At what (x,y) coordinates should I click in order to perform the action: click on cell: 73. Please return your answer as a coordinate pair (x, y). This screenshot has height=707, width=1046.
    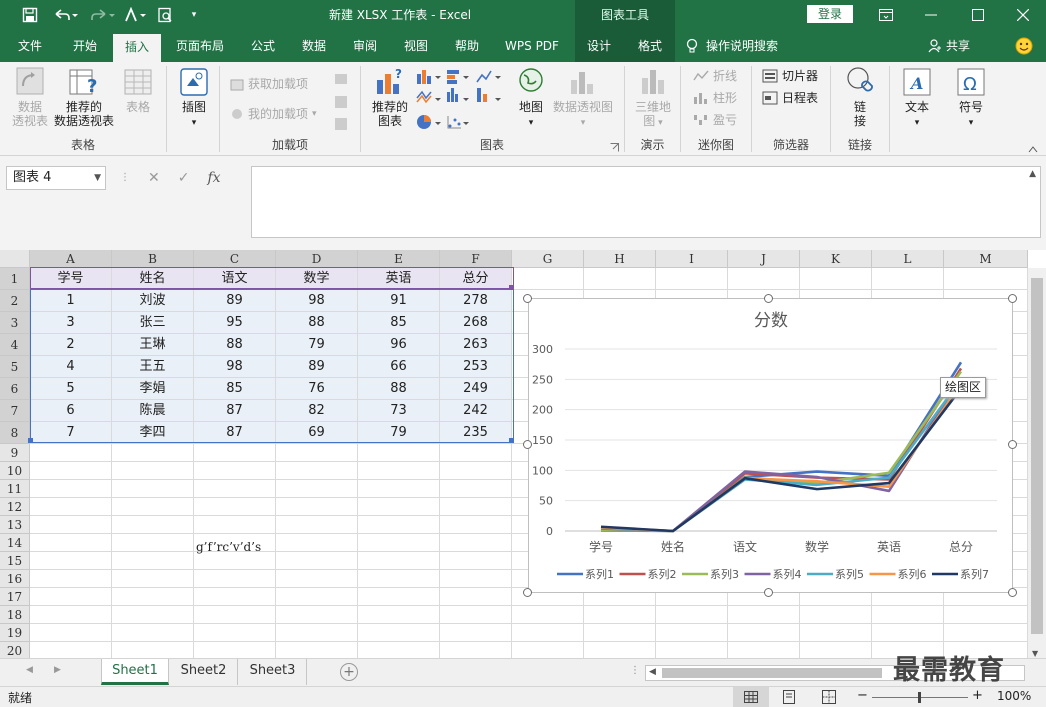
    Looking at the image, I should click on (399, 411).